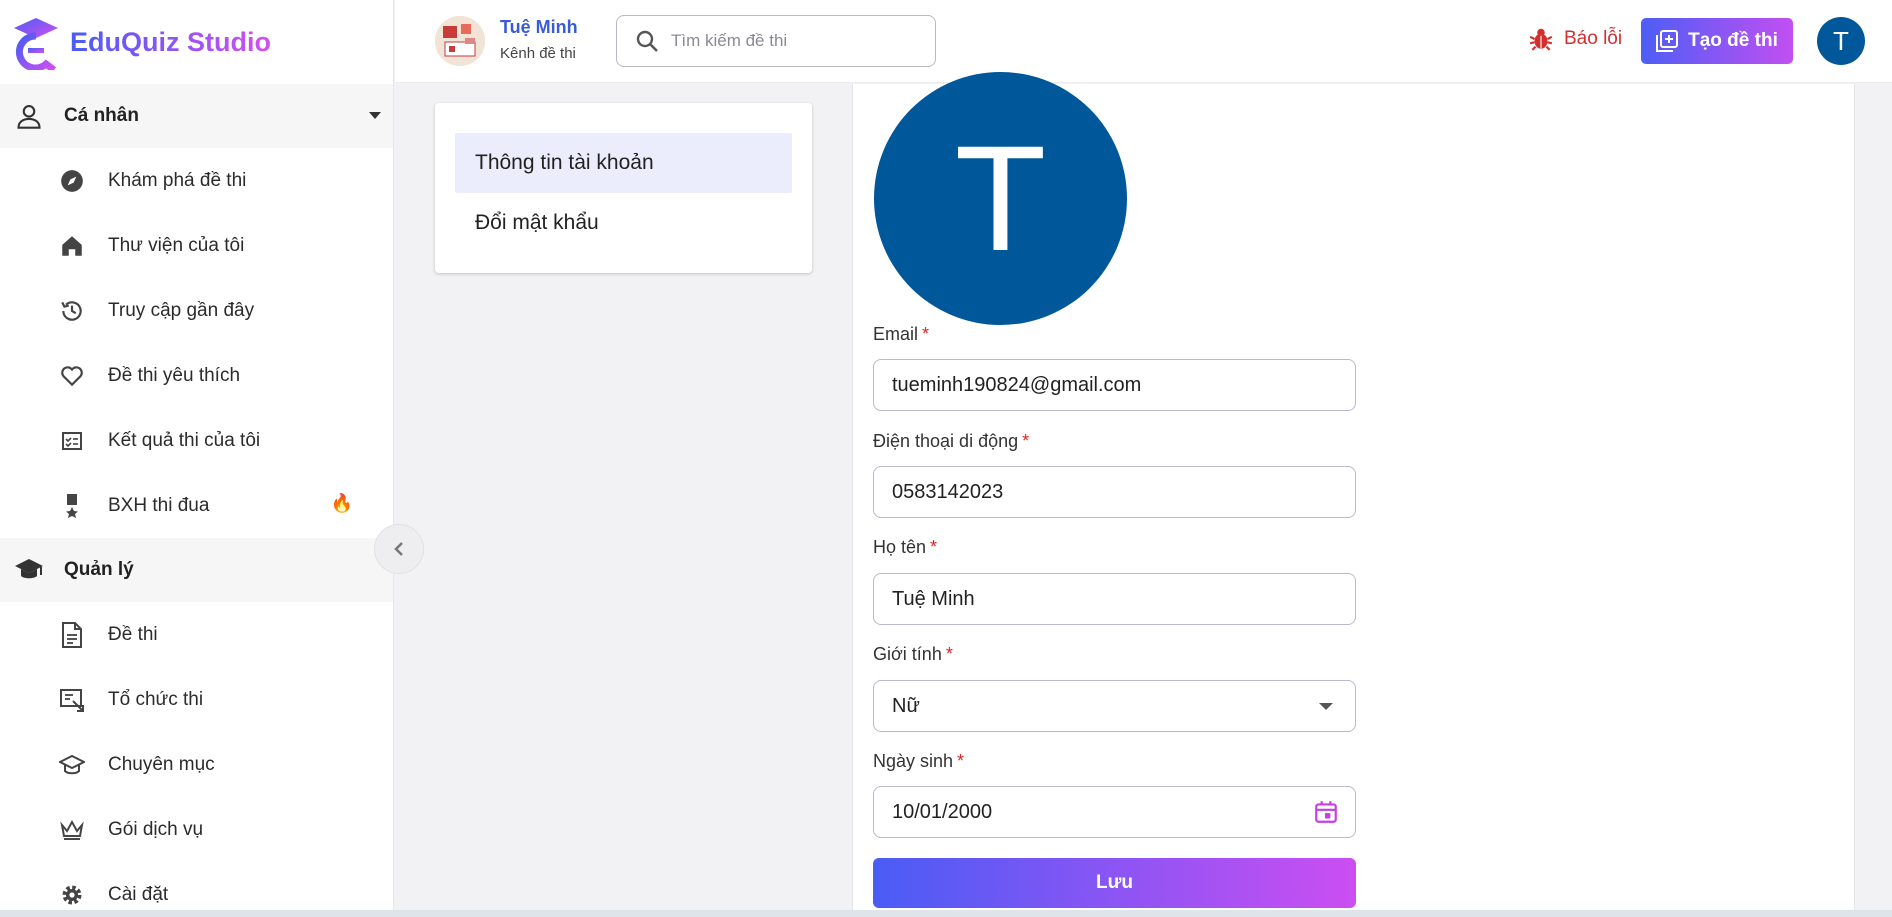 This screenshot has width=1892, height=917. I want to click on phone-label-text: Điện thoại di động, so click(946, 441).